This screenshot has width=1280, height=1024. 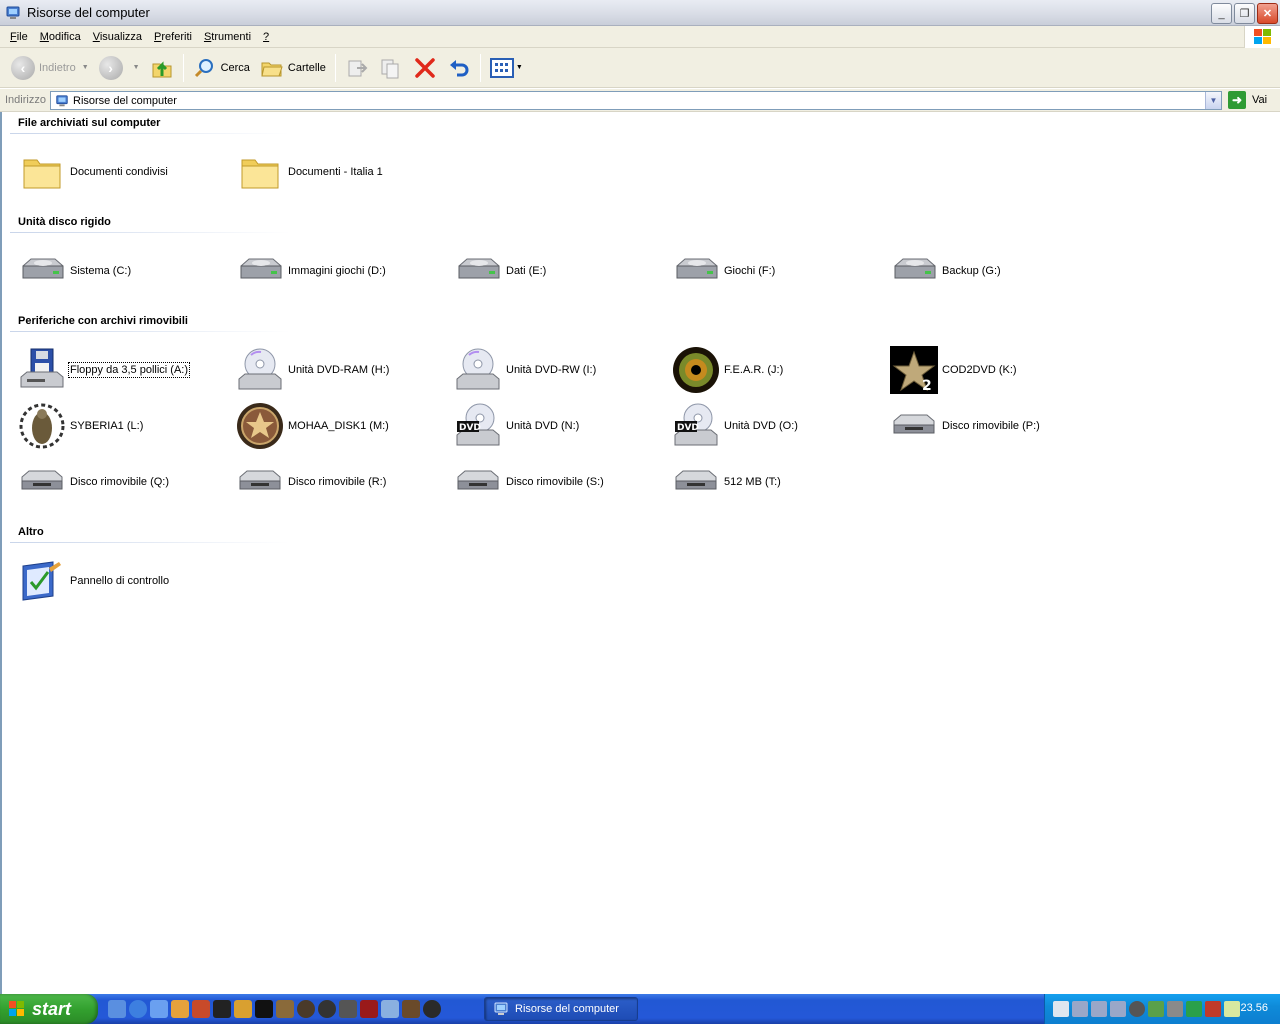 I want to click on media-player-icon, so click(x=159, y=1009).